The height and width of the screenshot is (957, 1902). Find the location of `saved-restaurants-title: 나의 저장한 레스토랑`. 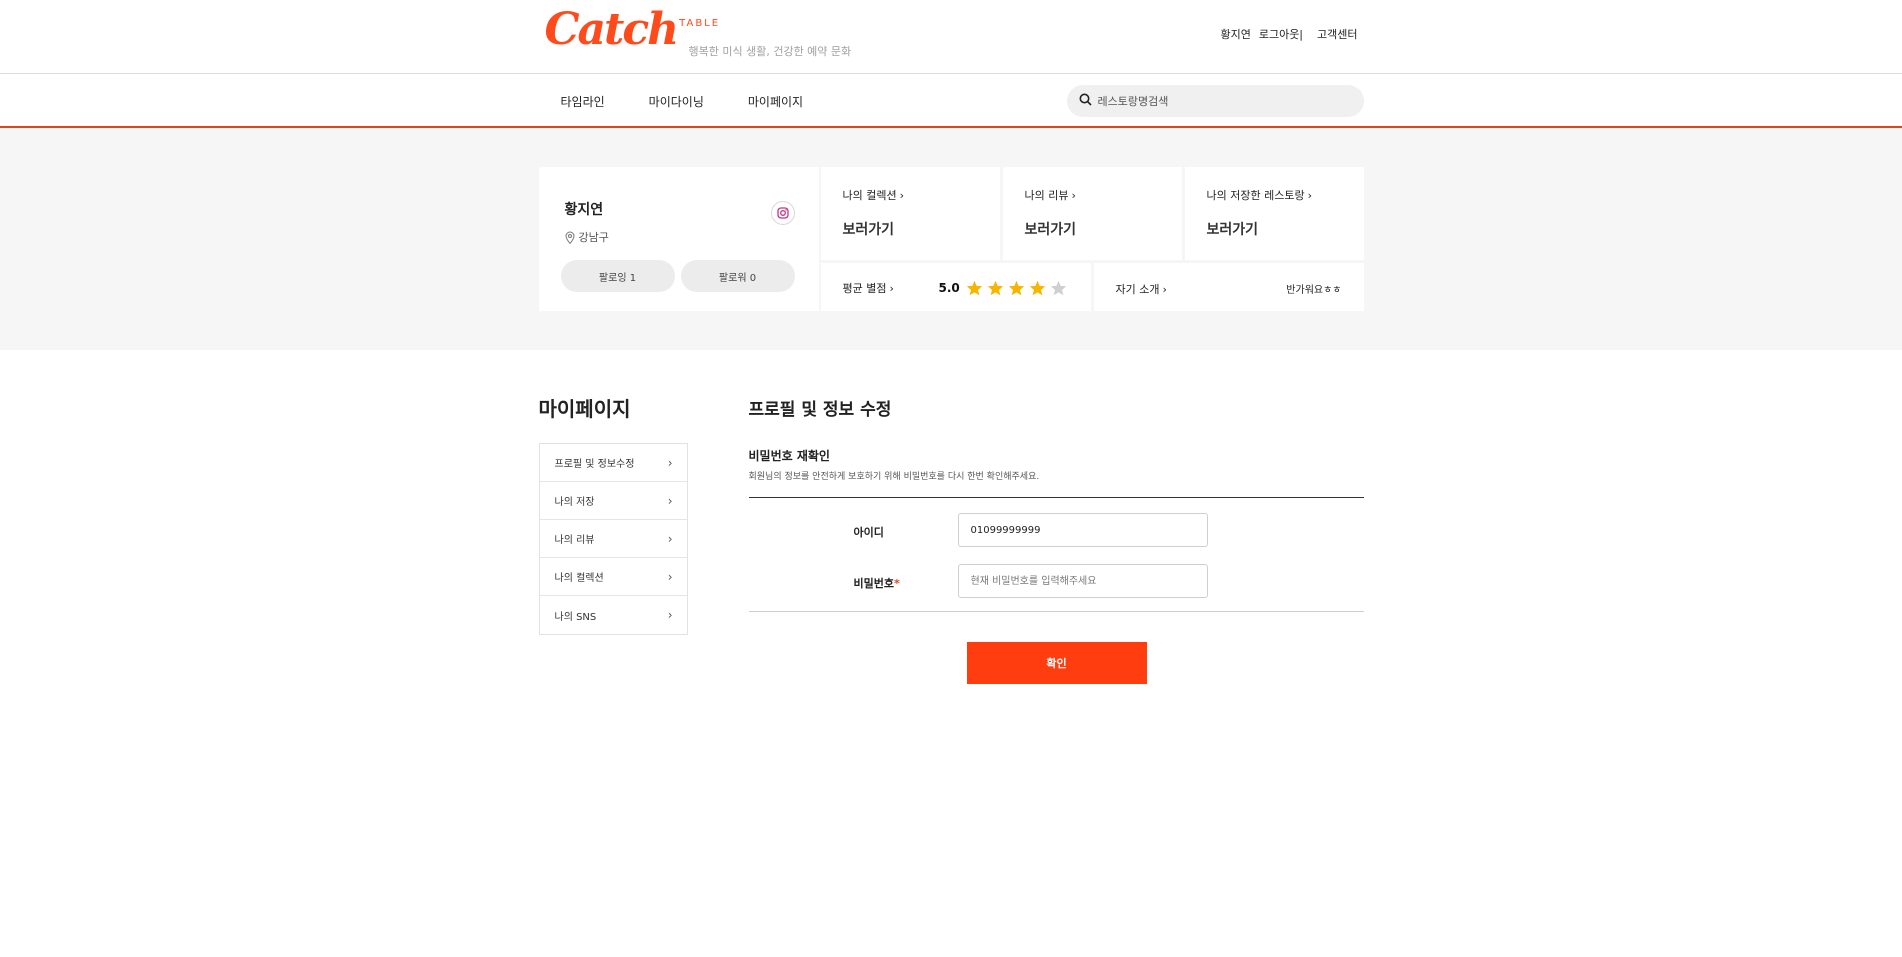

saved-restaurants-title: 나의 저장한 레스토랑 is located at coordinates (1255, 195).